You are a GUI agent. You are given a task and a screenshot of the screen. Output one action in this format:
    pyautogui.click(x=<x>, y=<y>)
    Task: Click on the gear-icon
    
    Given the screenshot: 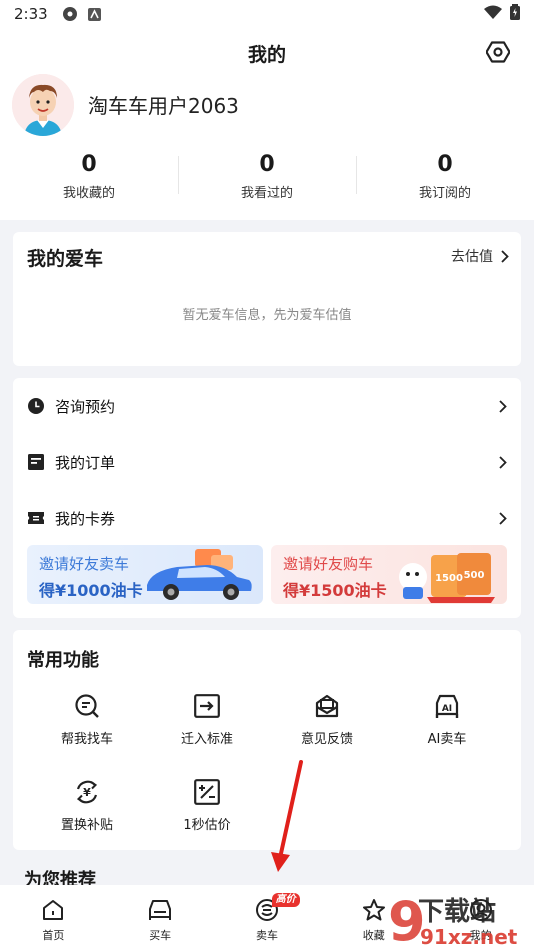 What is the action you would take?
    pyautogui.click(x=498, y=52)
    